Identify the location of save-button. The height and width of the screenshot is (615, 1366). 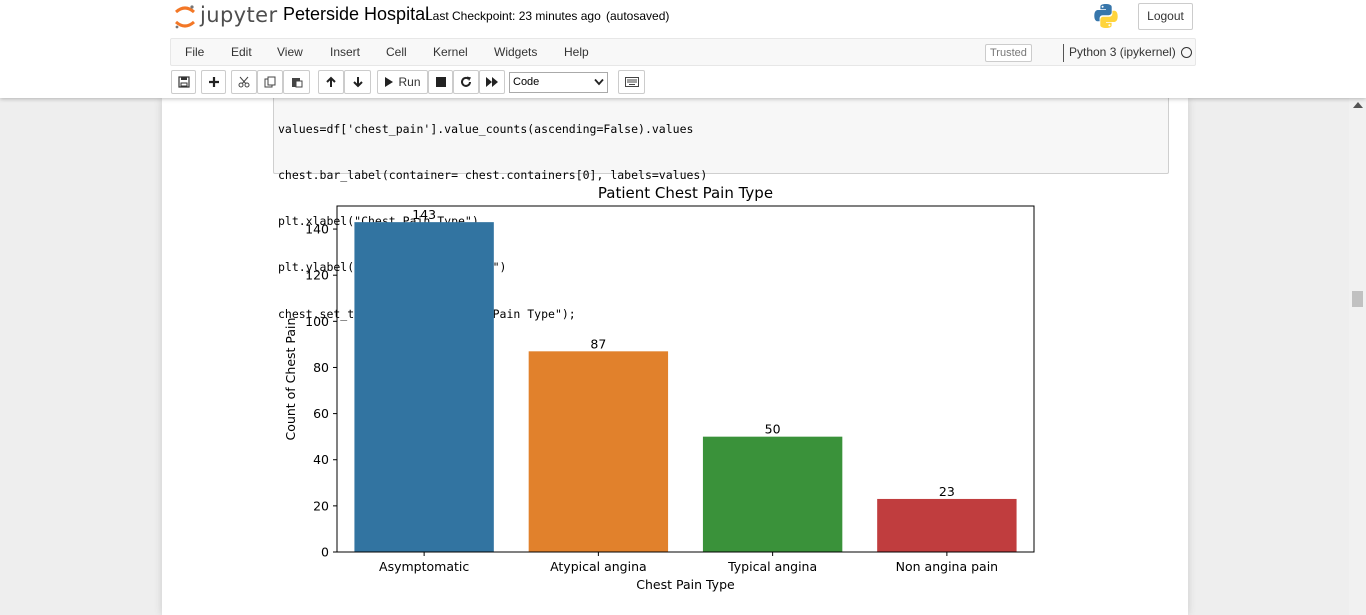
(183, 82).